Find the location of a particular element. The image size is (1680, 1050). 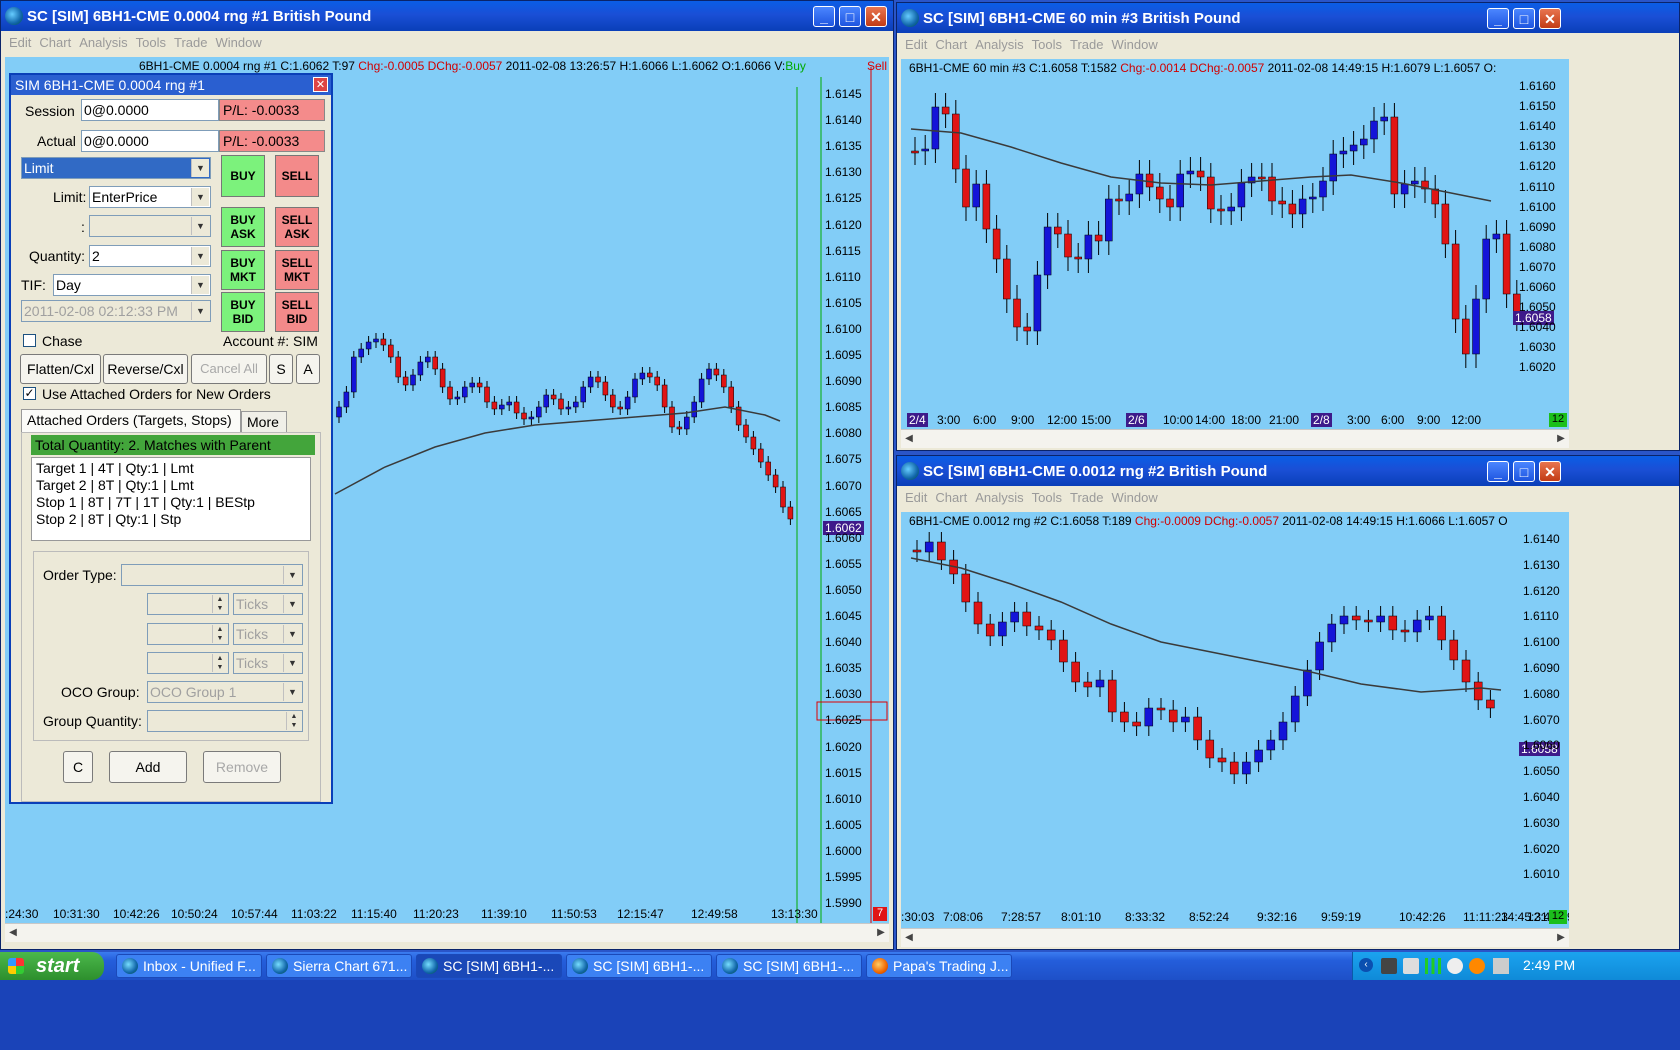

tab-attached-orders: Attached Orders (Targets, Stops) is located at coordinates (131, 421).